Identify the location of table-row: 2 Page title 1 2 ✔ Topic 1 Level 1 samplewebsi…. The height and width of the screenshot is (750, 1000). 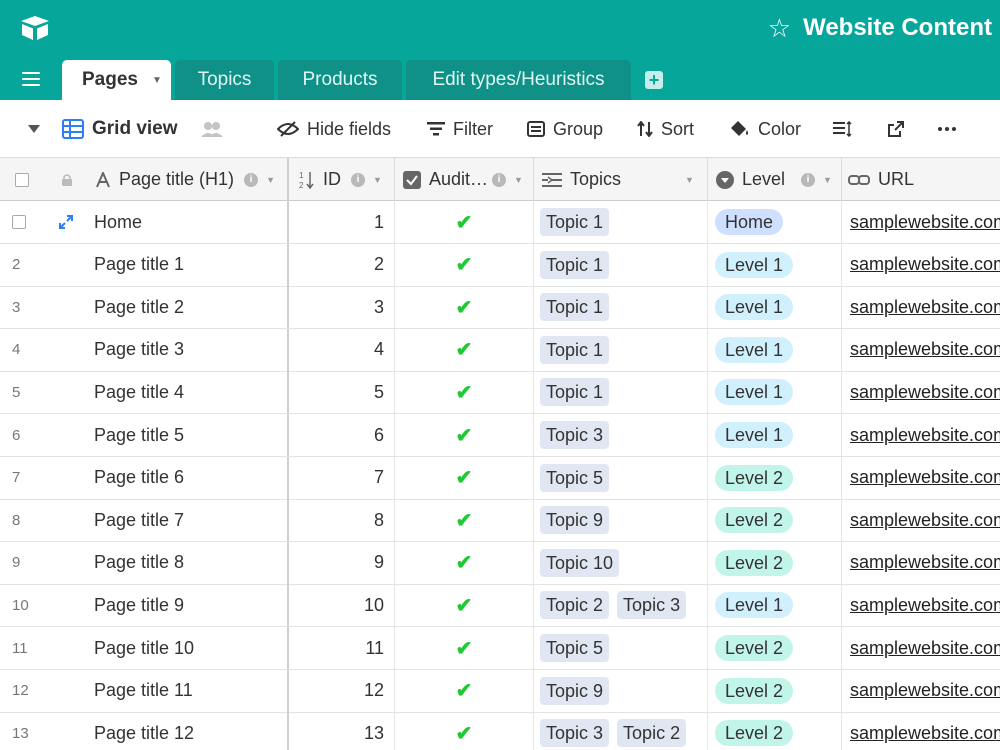
(500, 265).